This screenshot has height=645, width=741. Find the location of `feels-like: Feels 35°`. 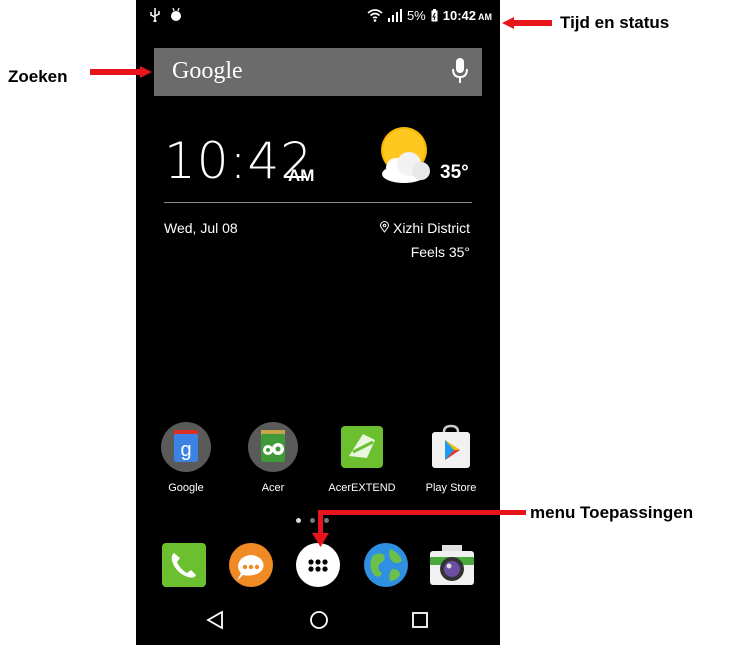

feels-like: Feels 35° is located at coordinates (440, 252).